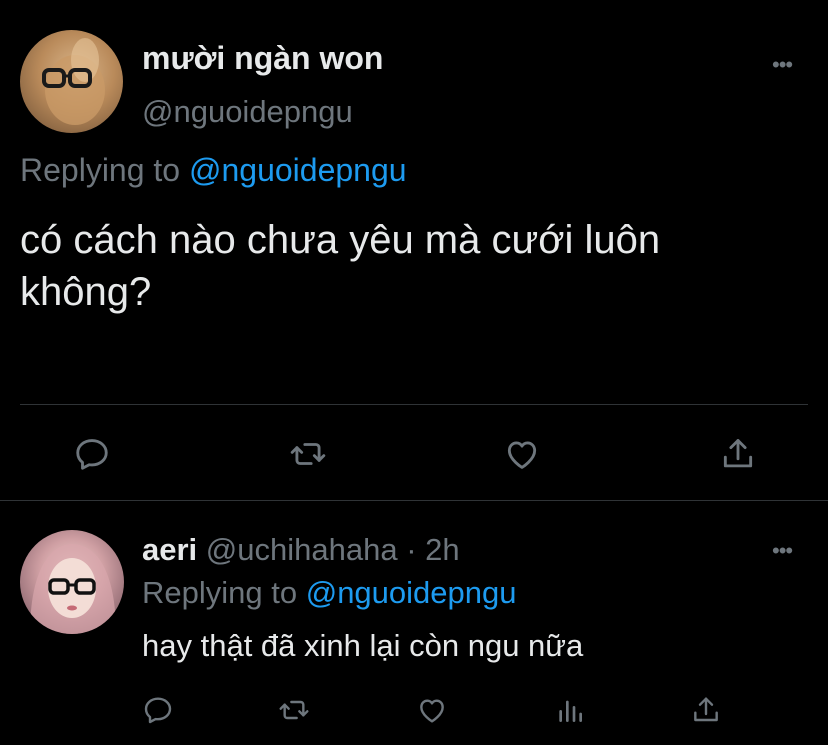 The width and height of the screenshot is (828, 745). What do you see at coordinates (247, 112) in the screenshot?
I see `main-handle: @nguoidepngu` at bounding box center [247, 112].